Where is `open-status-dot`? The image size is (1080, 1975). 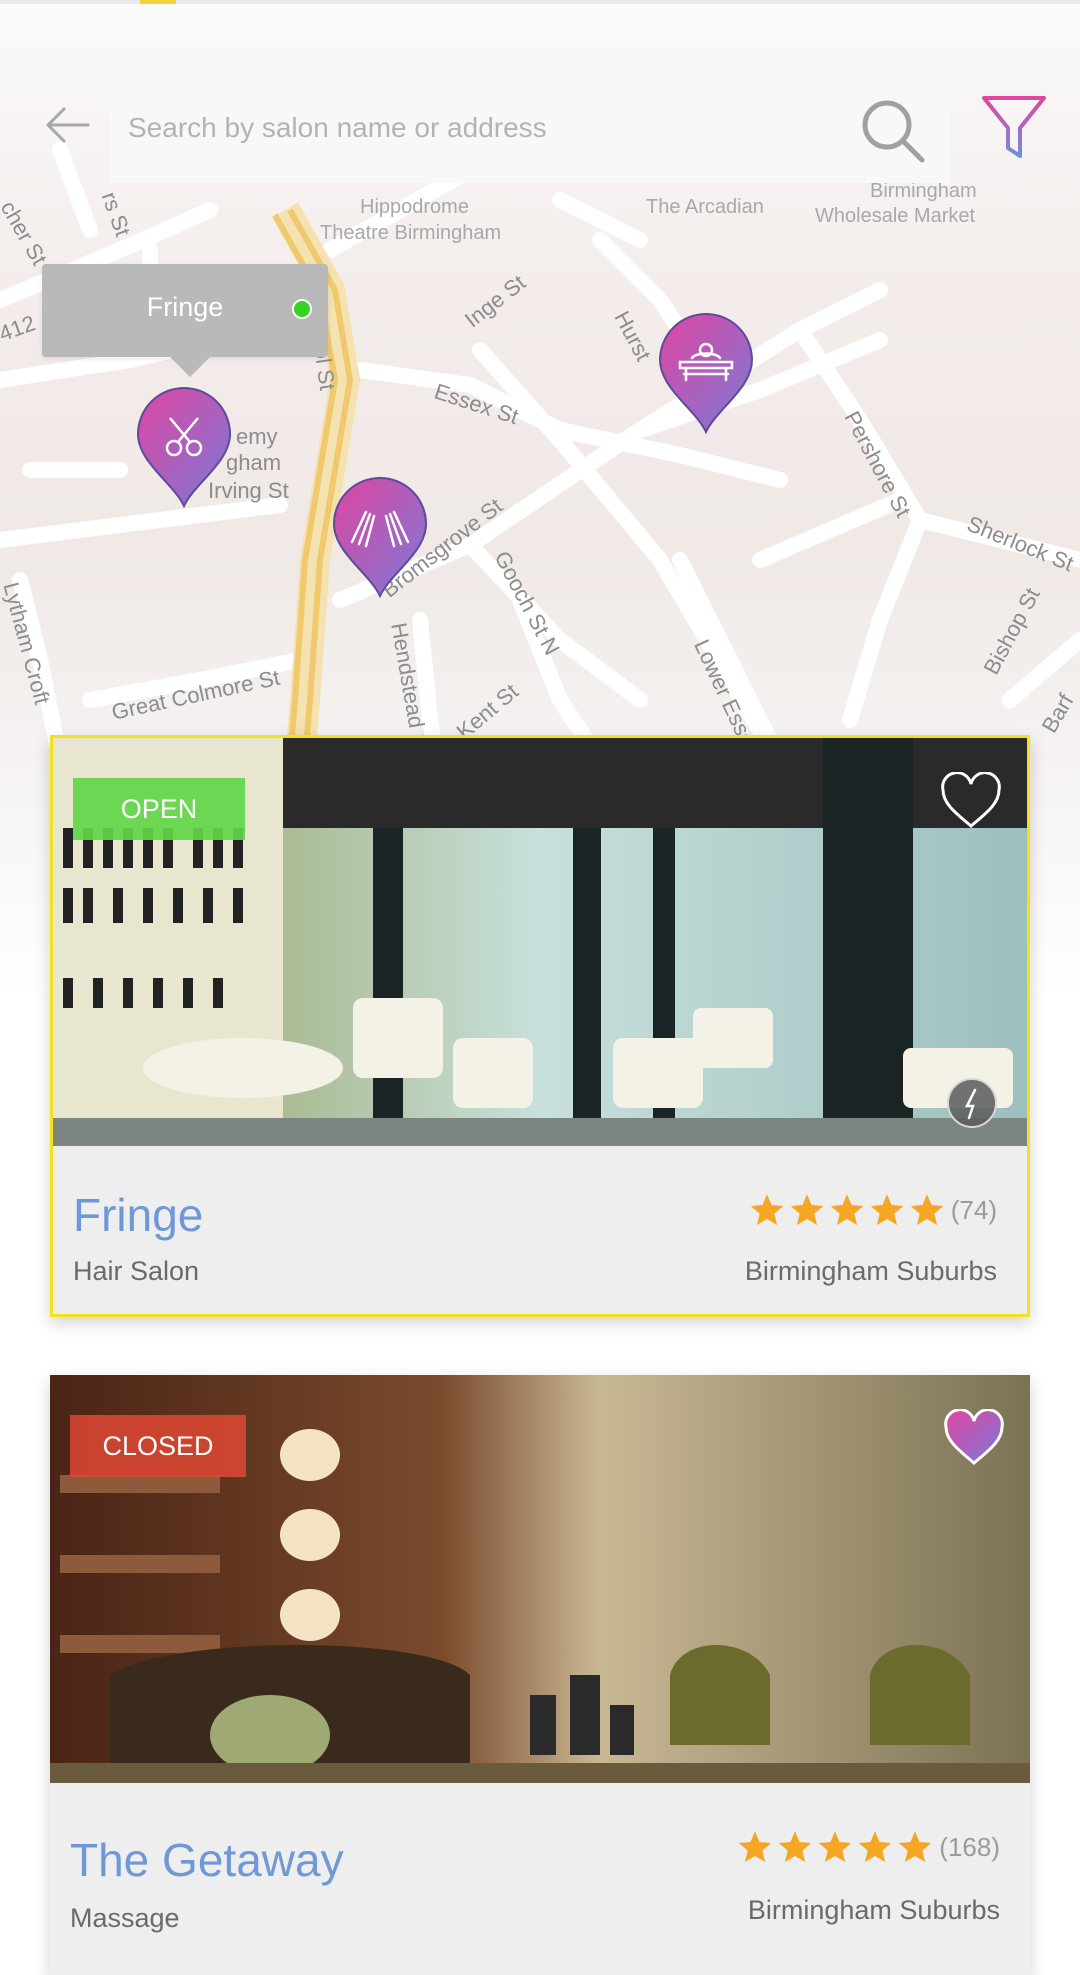 open-status-dot is located at coordinates (302, 309).